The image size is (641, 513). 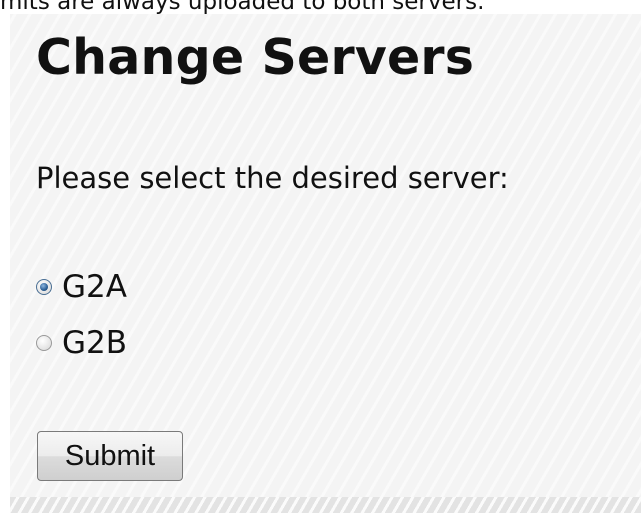 I want to click on server-option-g2a: G2A, so click(x=81, y=287).